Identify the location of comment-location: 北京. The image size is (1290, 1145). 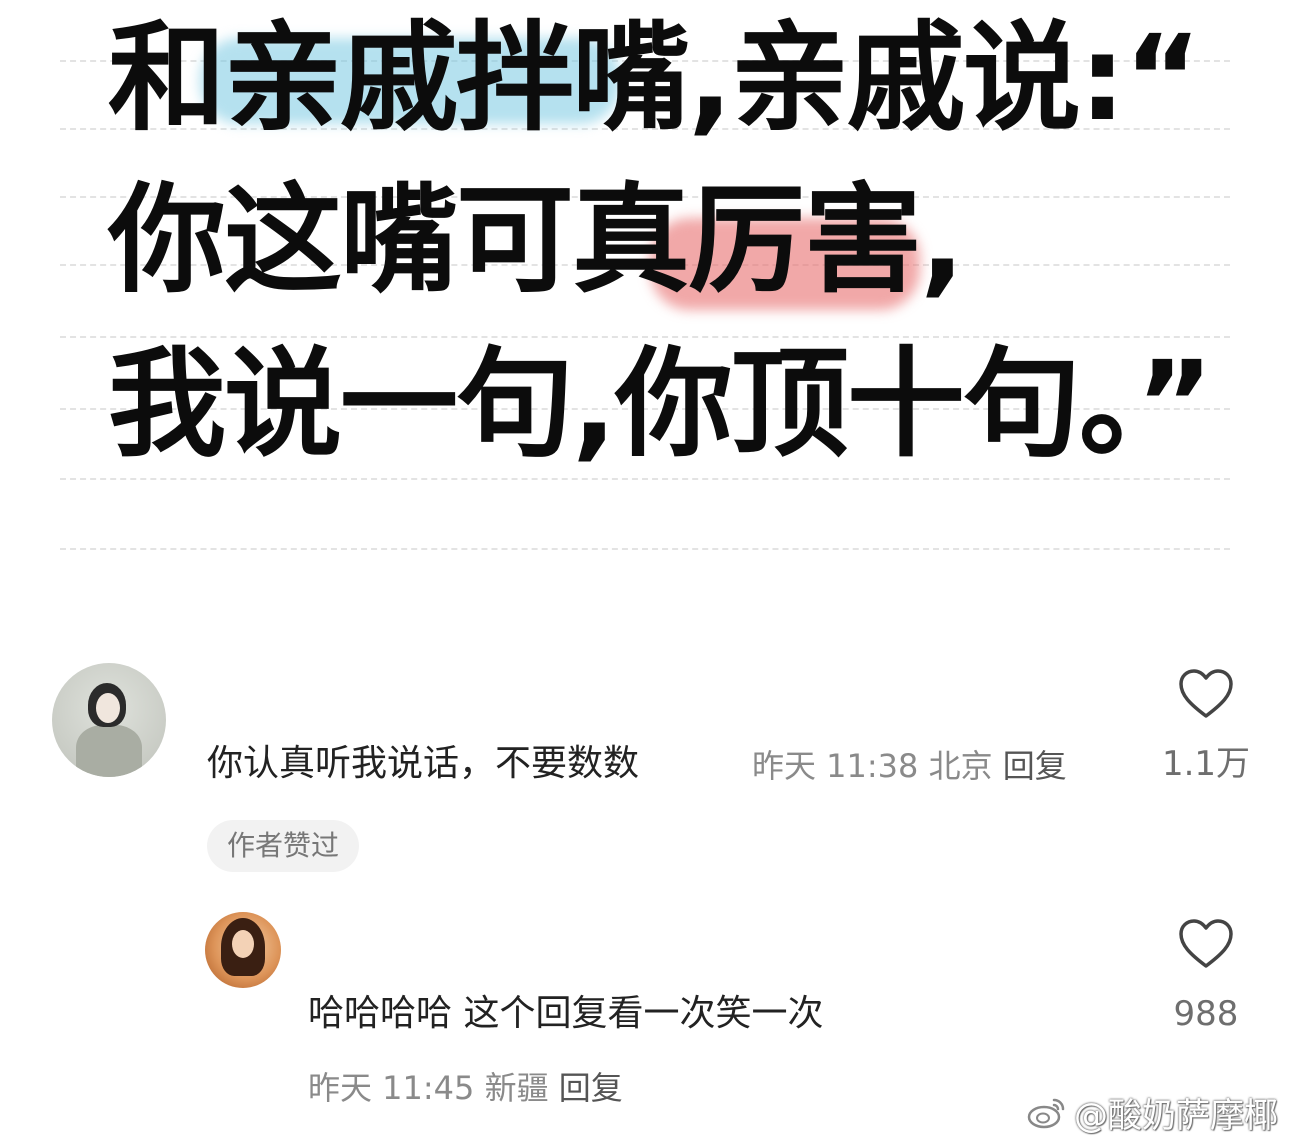
(960, 766).